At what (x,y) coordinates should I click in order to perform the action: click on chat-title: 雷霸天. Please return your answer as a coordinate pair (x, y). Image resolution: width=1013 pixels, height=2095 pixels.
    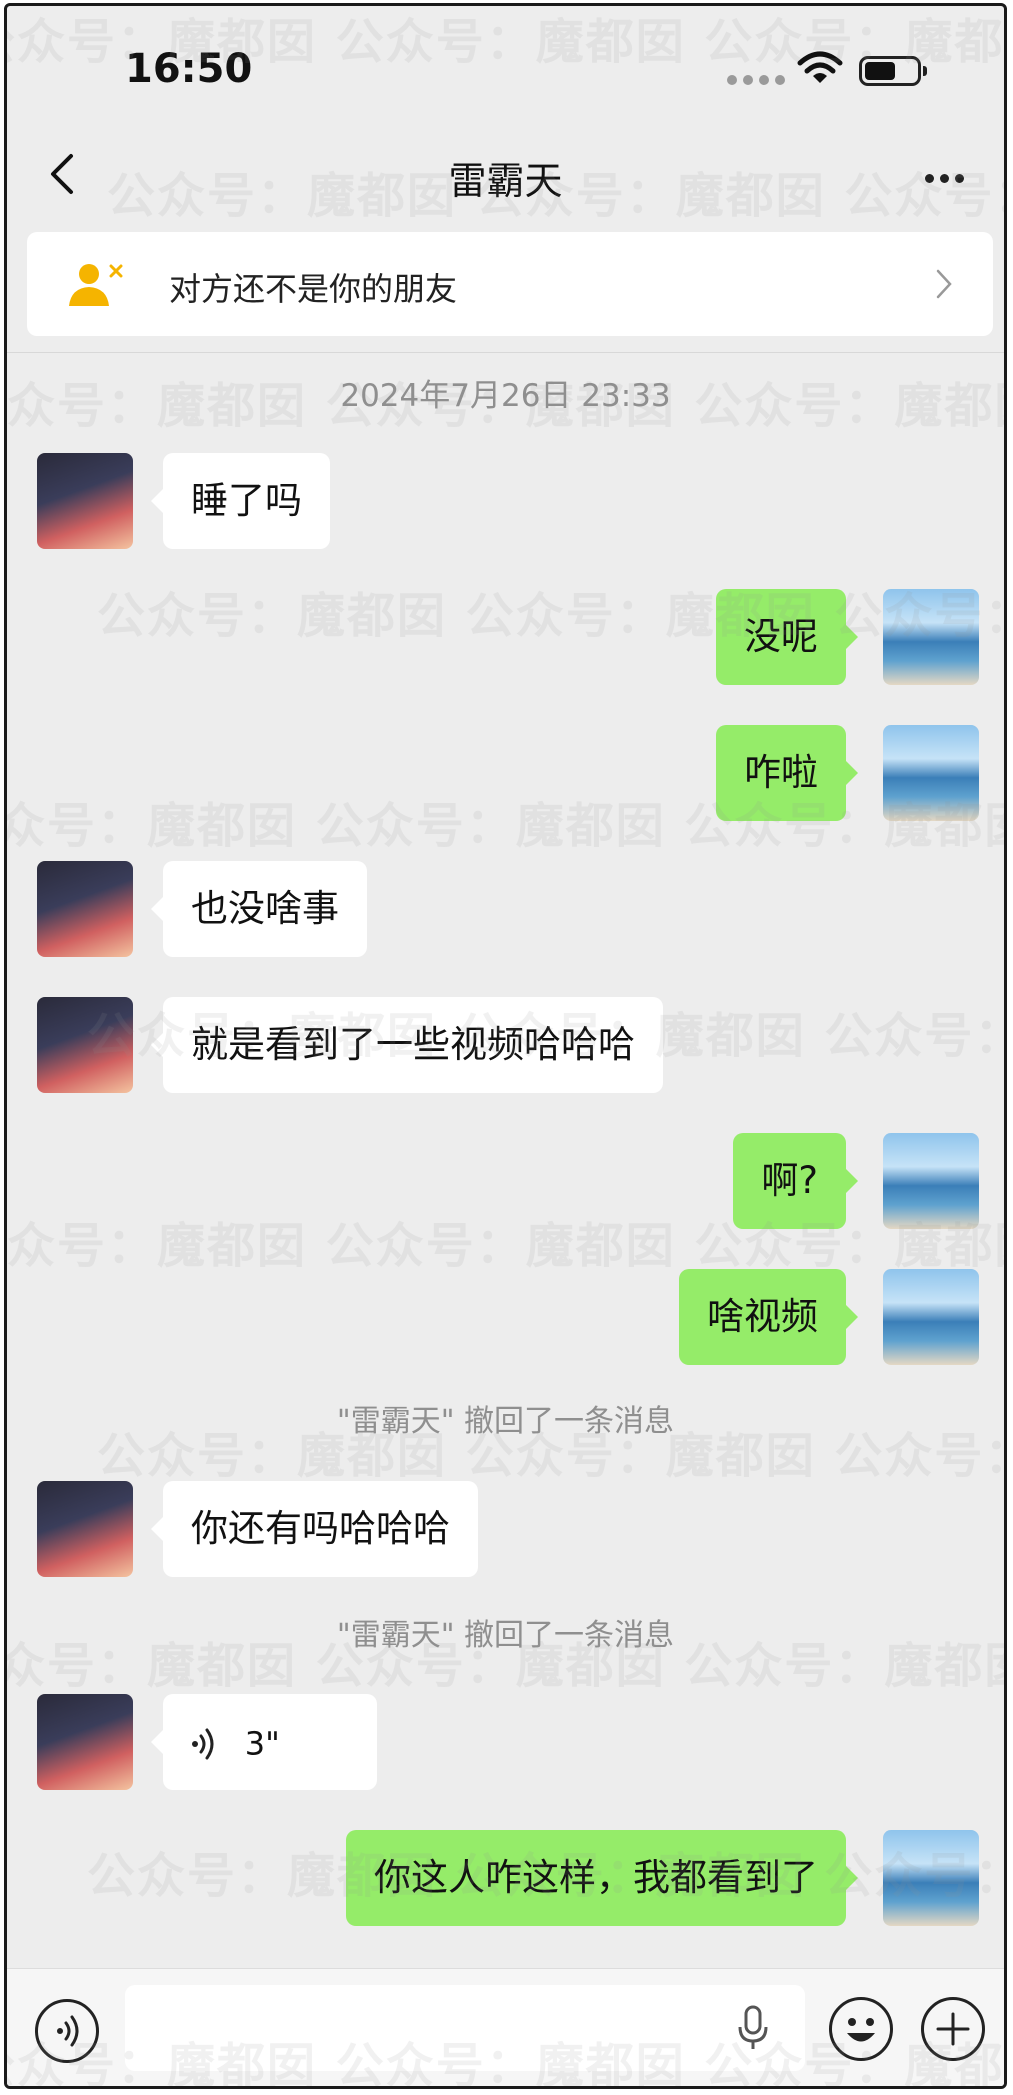
    Looking at the image, I should click on (505, 181).